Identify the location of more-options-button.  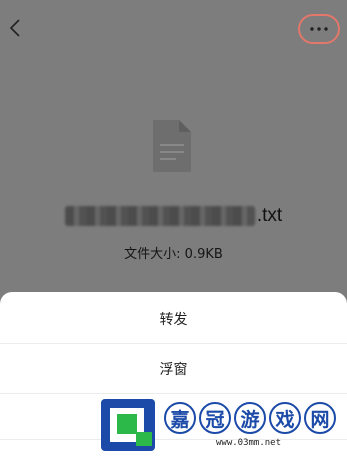
(319, 29).